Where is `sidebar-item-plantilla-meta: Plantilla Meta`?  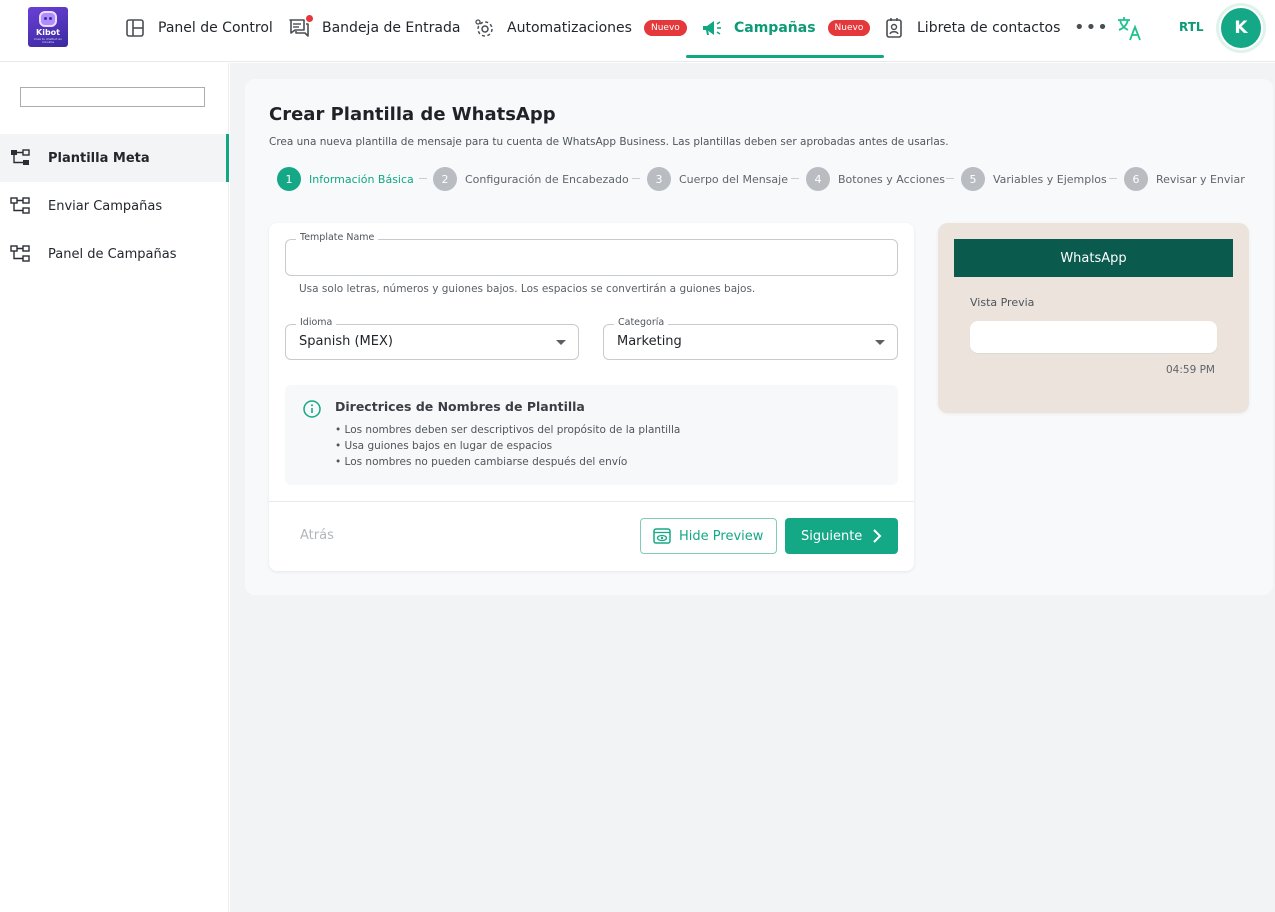 sidebar-item-plantilla-meta: Plantilla Meta is located at coordinates (114, 158).